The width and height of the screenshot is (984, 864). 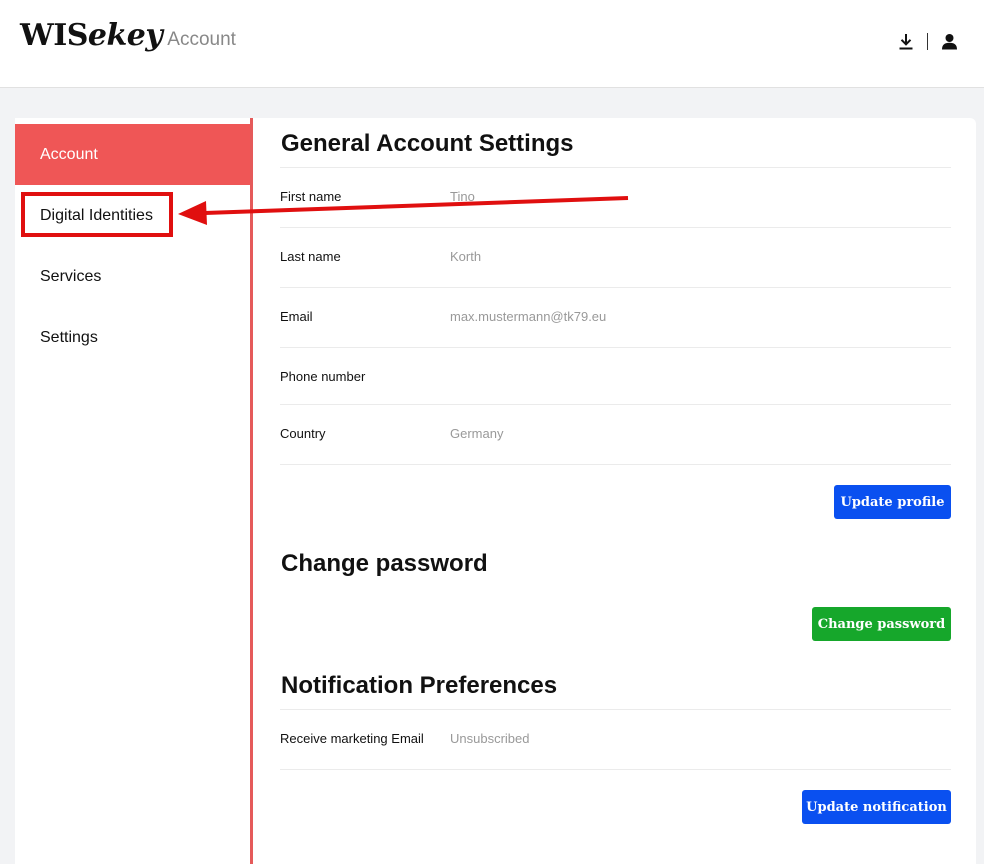 What do you see at coordinates (69, 154) in the screenshot?
I see `sidebar-item-label: Account` at bounding box center [69, 154].